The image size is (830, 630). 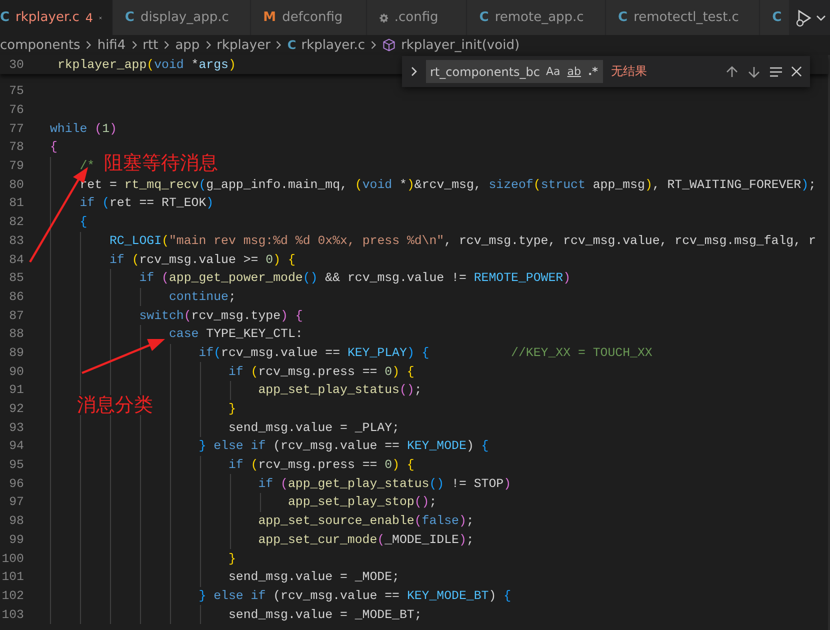 I want to click on code-line: app_set_play_status();, so click(x=340, y=390).